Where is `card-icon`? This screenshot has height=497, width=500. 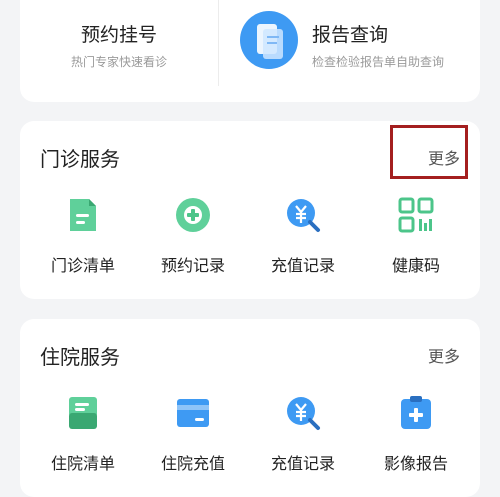 card-icon is located at coordinates (193, 413).